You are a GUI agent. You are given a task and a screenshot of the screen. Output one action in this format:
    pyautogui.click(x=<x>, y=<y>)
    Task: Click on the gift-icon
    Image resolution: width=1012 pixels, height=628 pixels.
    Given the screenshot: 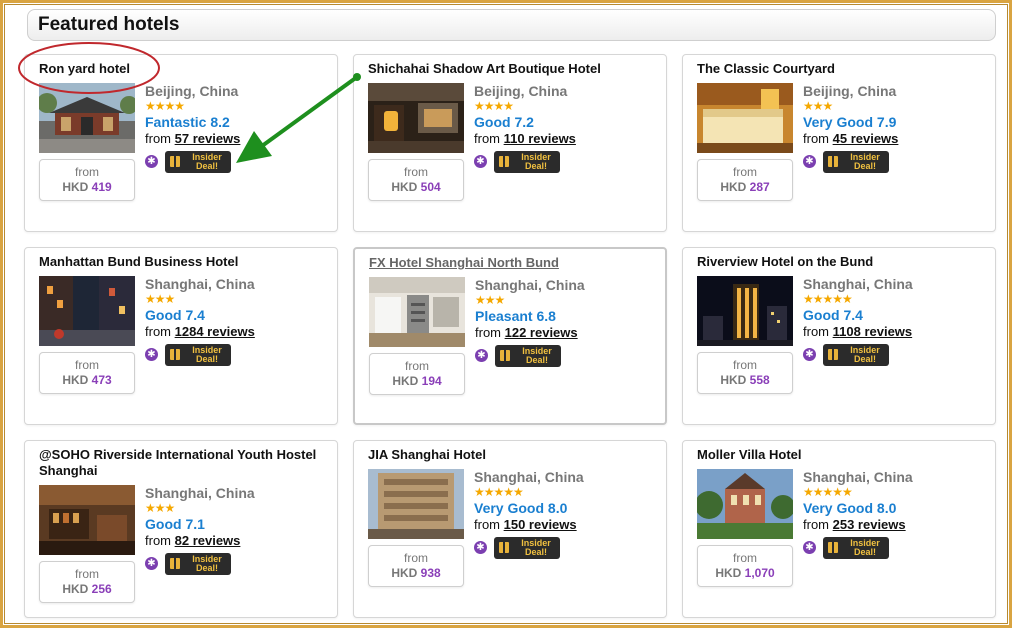 What is the action you would take?
    pyautogui.click(x=833, y=354)
    